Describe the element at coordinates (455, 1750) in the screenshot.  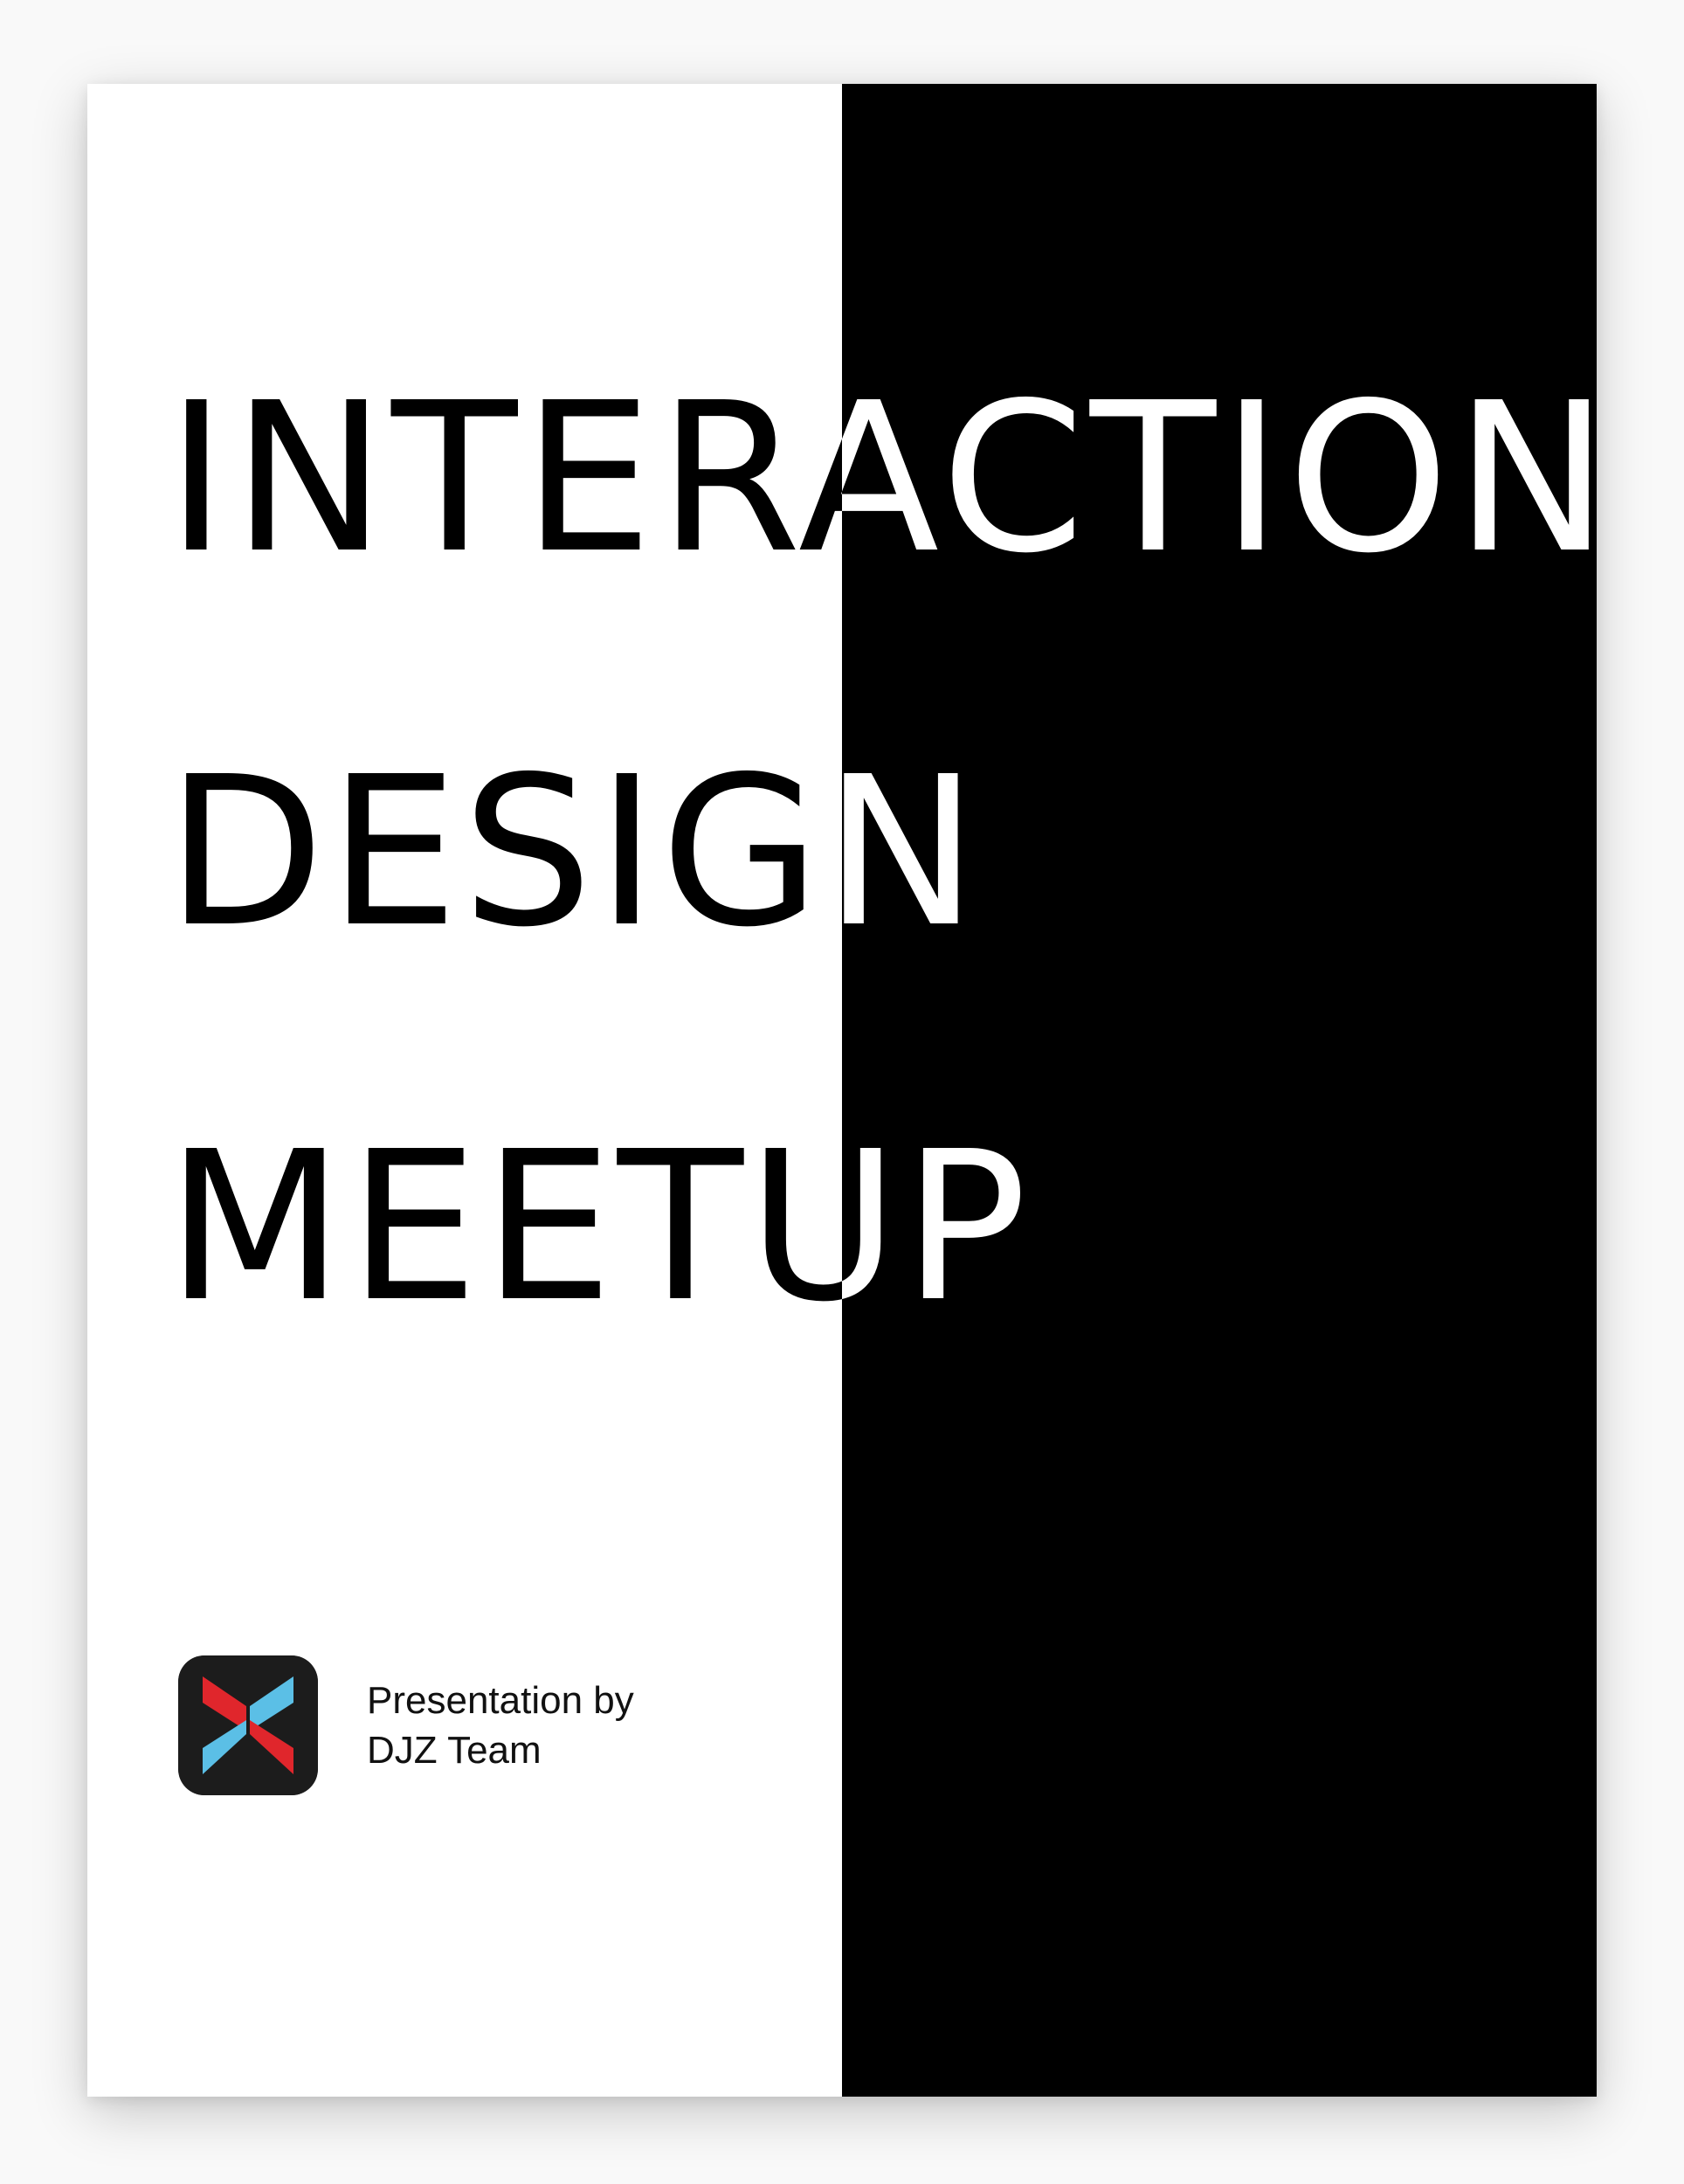
I see `credit-line-team: DJZ Team` at that location.